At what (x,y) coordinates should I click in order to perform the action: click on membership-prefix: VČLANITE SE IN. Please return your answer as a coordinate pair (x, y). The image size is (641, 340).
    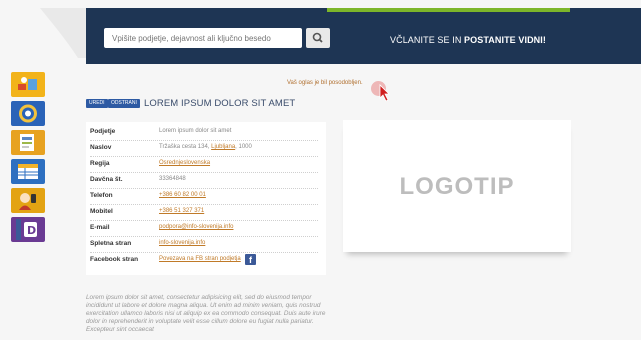
    Looking at the image, I should click on (427, 40).